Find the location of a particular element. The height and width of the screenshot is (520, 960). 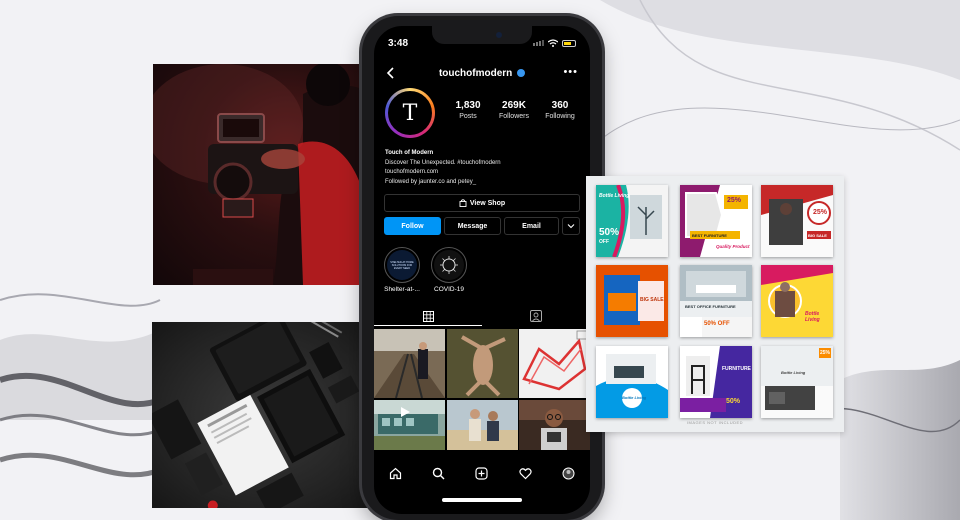

tab-tagged is located at coordinates (536, 316).